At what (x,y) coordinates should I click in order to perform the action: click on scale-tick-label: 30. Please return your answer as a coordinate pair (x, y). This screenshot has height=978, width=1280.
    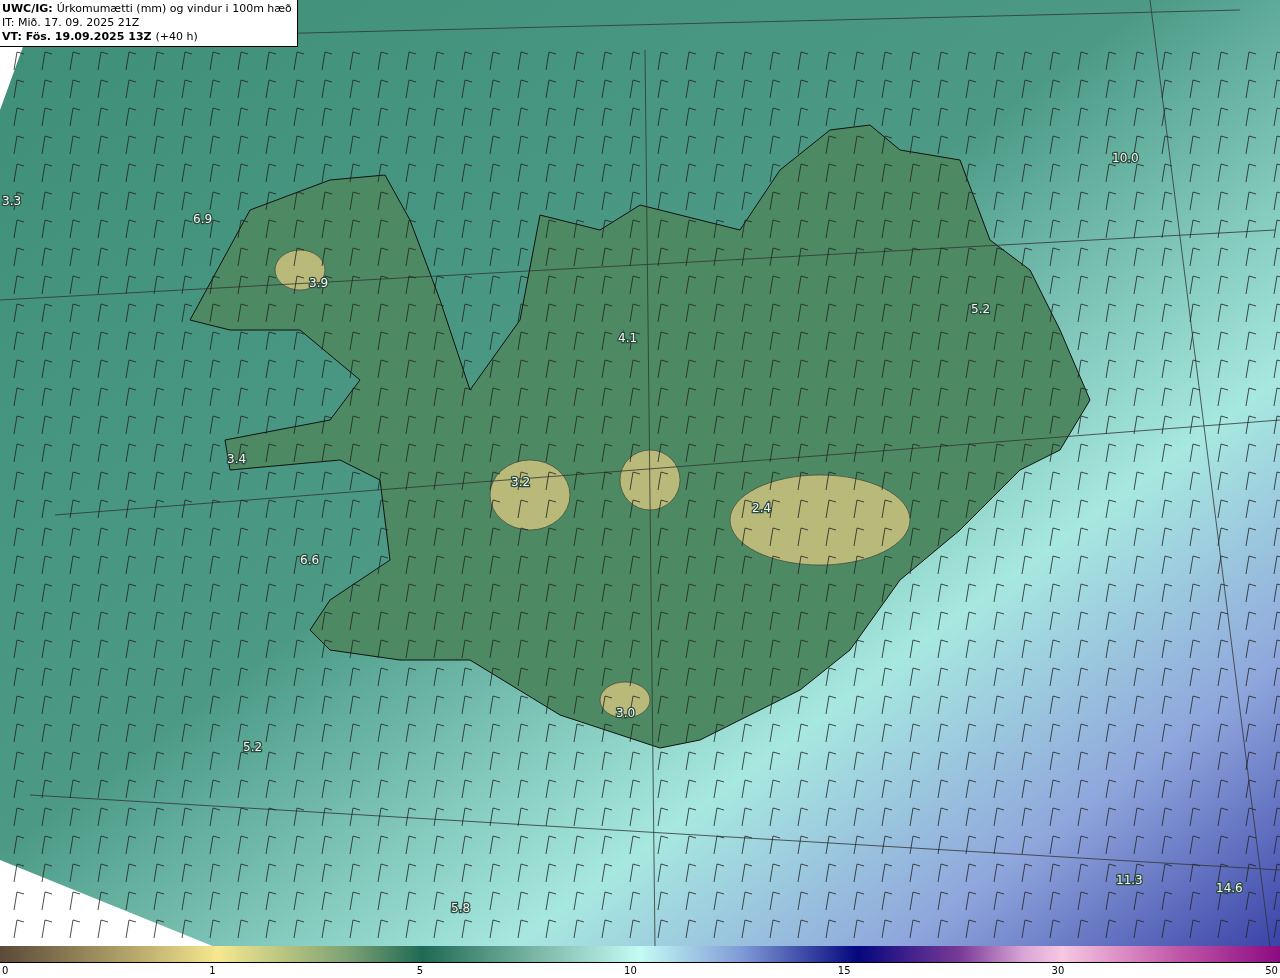
    Looking at the image, I should click on (1058, 971).